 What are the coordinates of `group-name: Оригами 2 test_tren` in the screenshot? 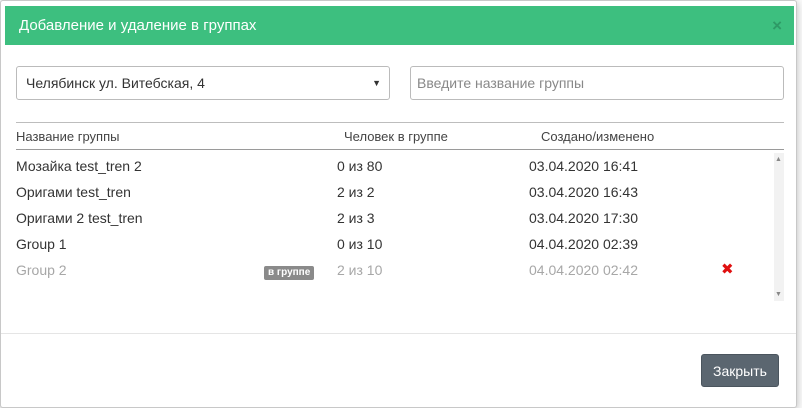 It's located at (79, 218).